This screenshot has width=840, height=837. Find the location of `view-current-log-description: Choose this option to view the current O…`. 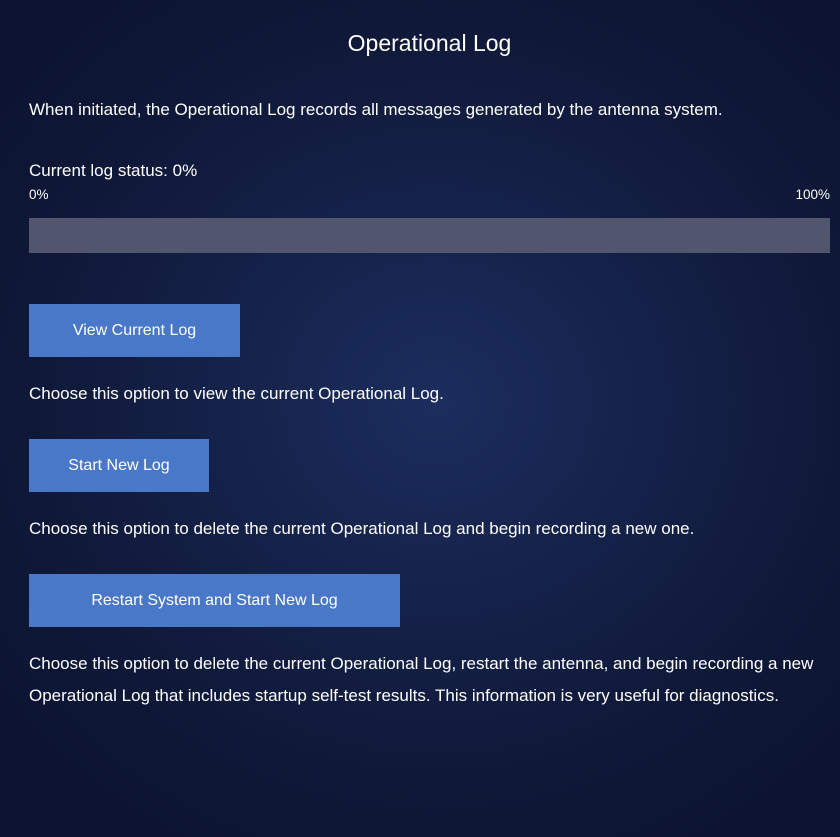

view-current-log-description: Choose this option to view the current O… is located at coordinates (236, 393).